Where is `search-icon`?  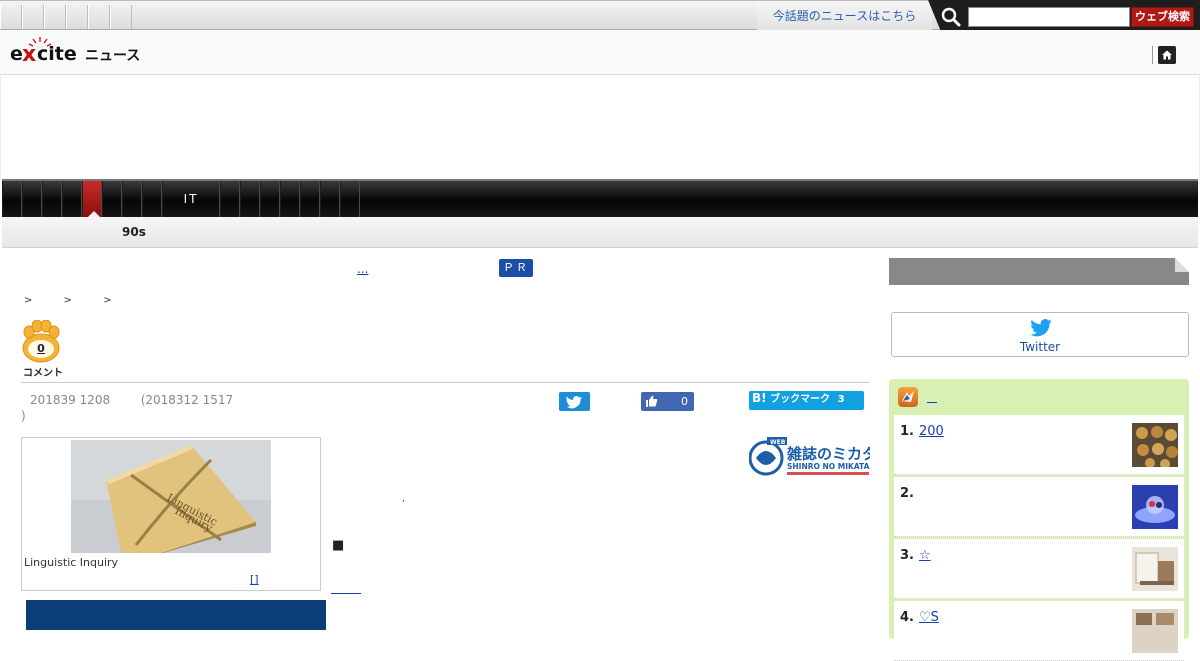
search-icon is located at coordinates (951, 17).